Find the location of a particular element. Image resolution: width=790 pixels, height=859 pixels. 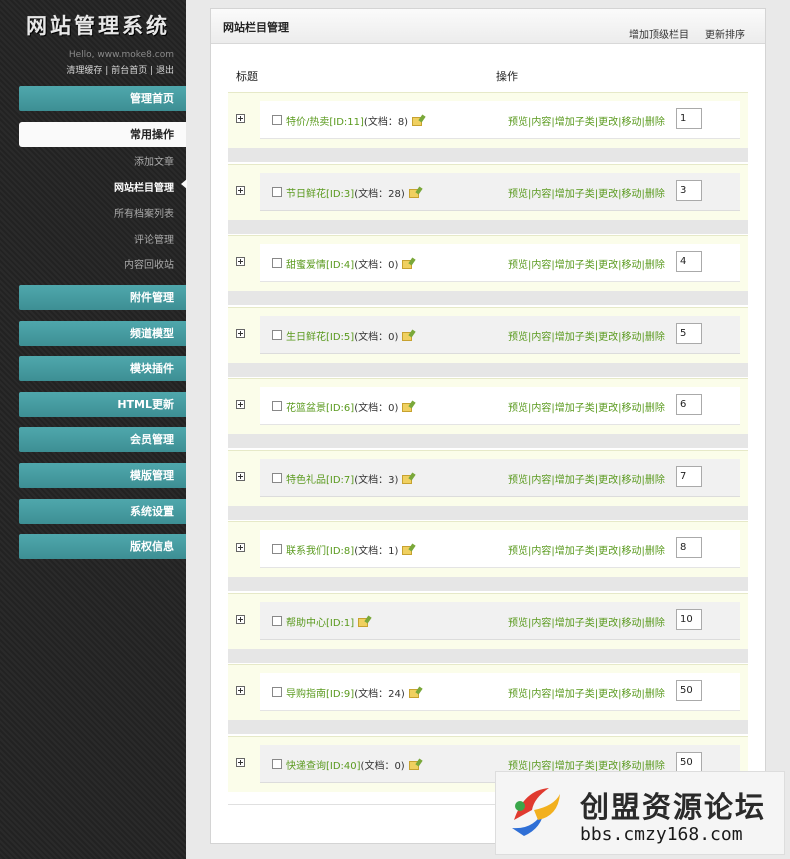

category-name-link: 联系我们[ID:8] is located at coordinates (320, 551).